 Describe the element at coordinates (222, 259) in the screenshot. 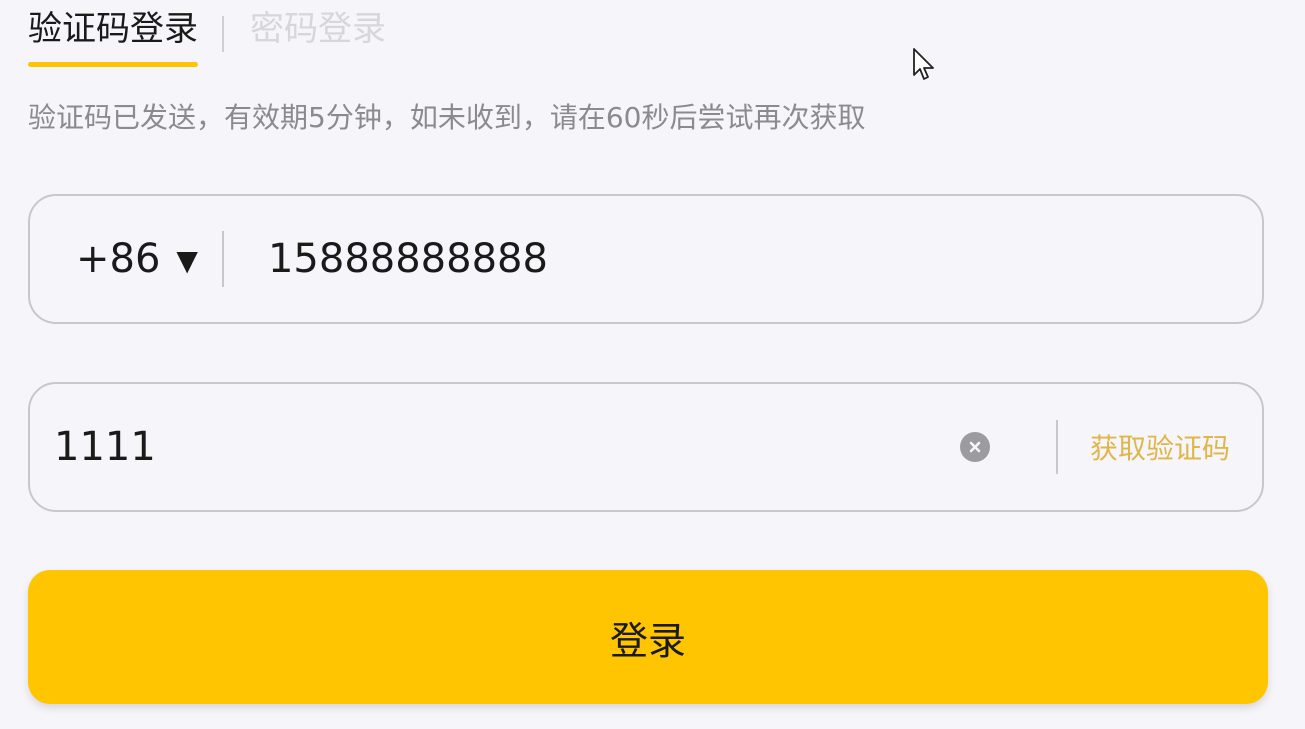

I see `phone-field-divider` at that location.